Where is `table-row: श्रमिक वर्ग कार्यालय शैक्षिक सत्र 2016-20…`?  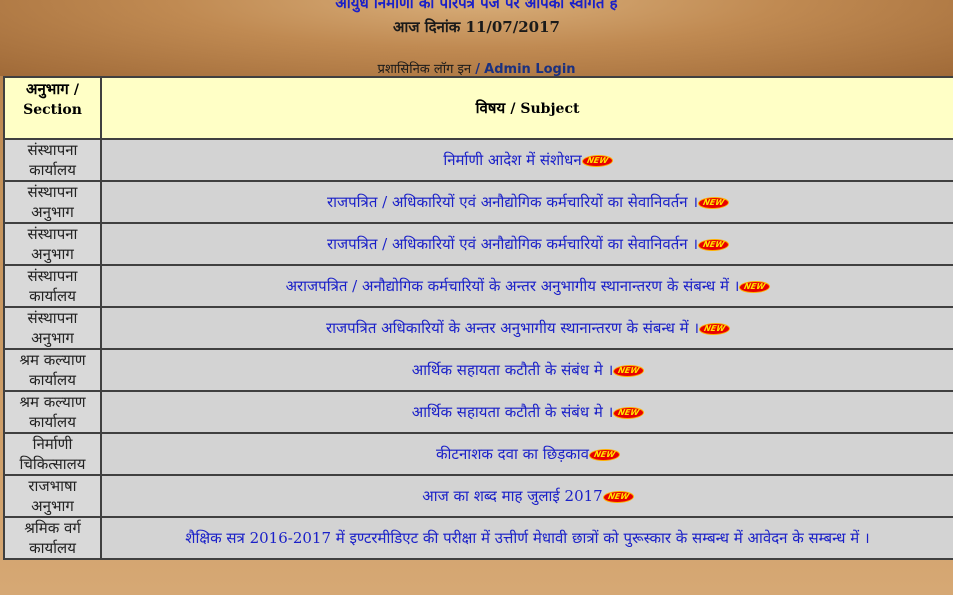 table-row: श्रमिक वर्ग कार्यालय शैक्षिक सत्र 2016-20… is located at coordinates (478, 538).